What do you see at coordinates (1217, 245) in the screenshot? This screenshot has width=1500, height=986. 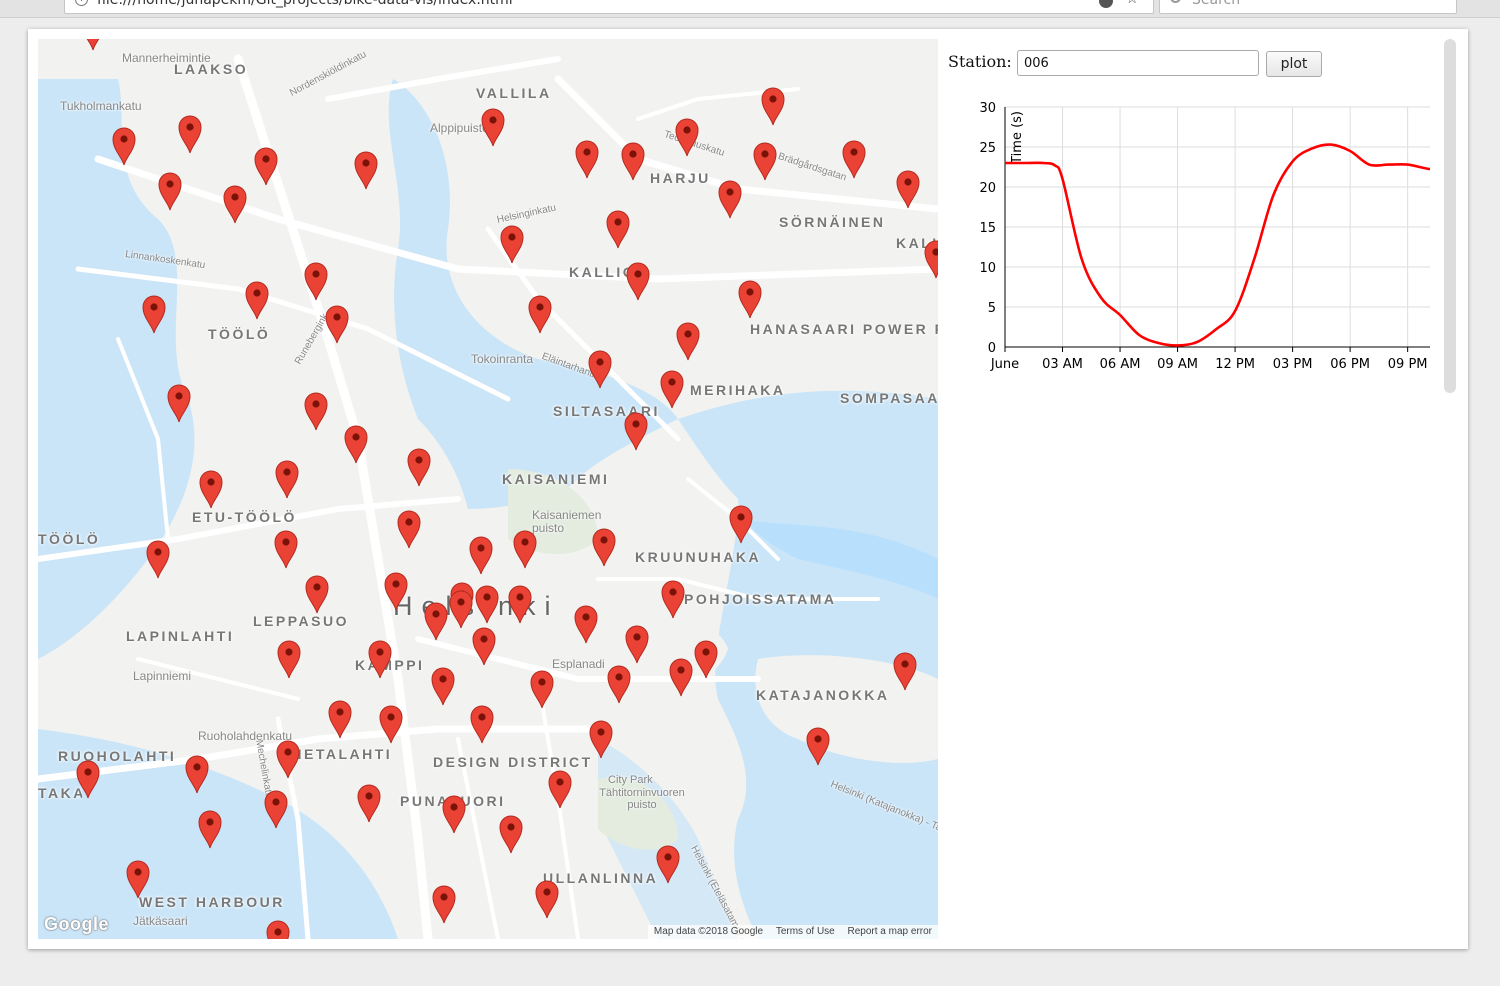 I see `series-line` at bounding box center [1217, 245].